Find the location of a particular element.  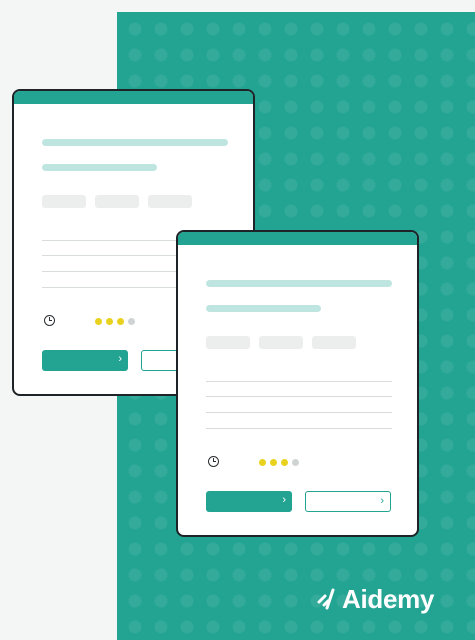

brand-name: Aidemy is located at coordinates (388, 598).